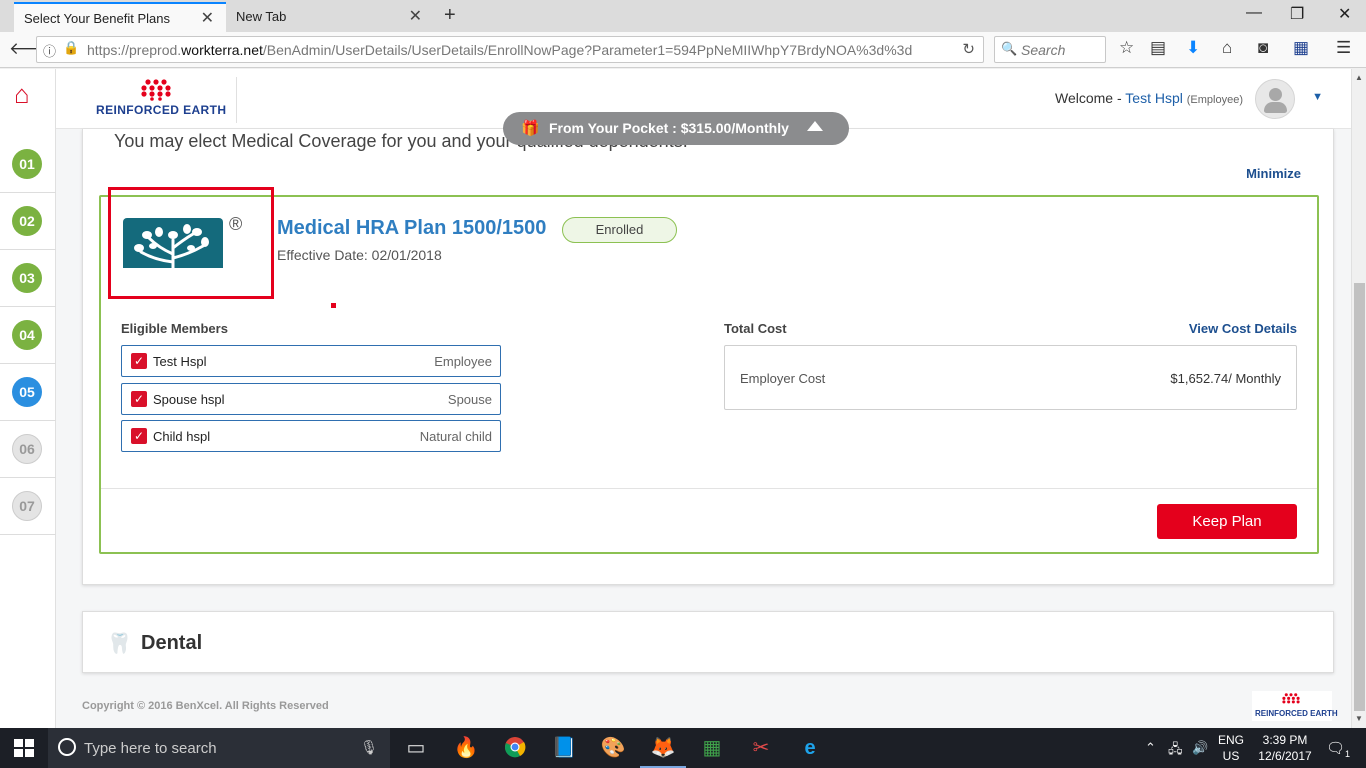 The width and height of the screenshot is (1366, 768). Describe the element at coordinates (261, 16) in the screenshot. I see `tab-label: New Tab` at that location.